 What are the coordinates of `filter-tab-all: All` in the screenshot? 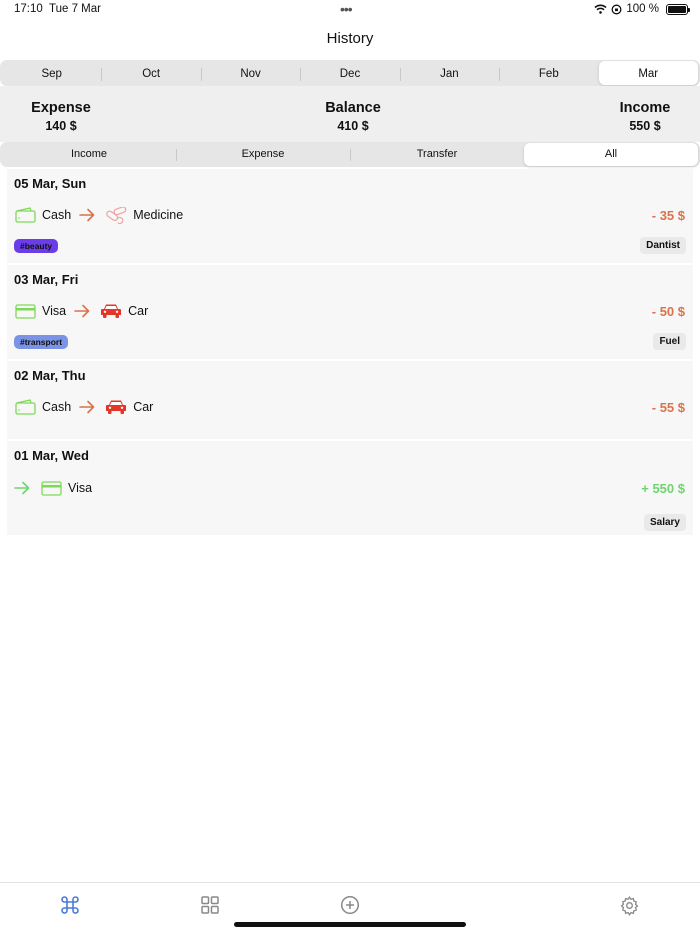 It's located at (611, 154).